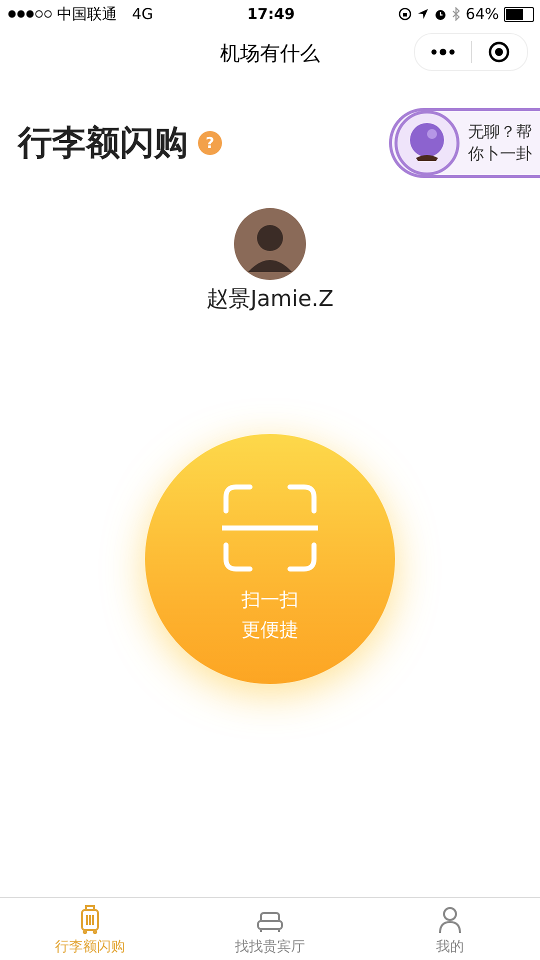 The height and width of the screenshot is (960, 540). I want to click on status-time: 17:49, so click(271, 14).